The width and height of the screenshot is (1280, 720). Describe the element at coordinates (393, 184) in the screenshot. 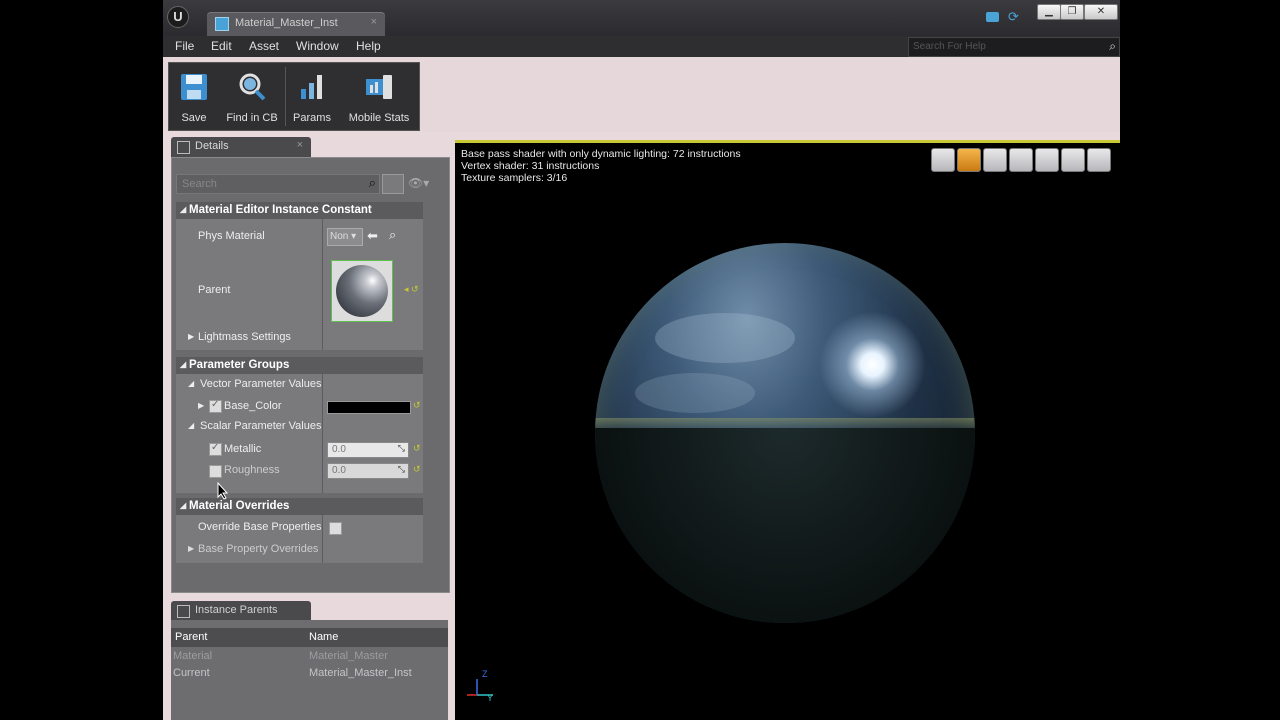

I see `property-matrix-button` at that location.